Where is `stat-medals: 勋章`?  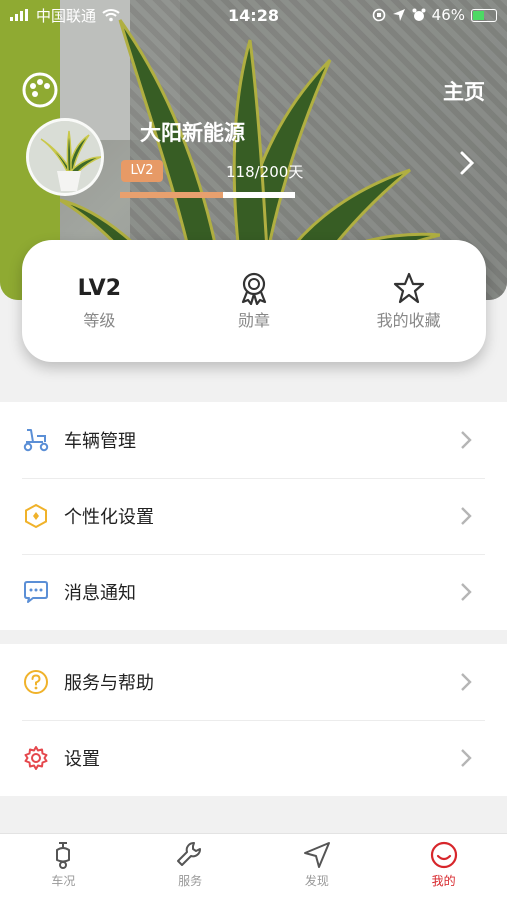 stat-medals: 勋章 is located at coordinates (254, 301).